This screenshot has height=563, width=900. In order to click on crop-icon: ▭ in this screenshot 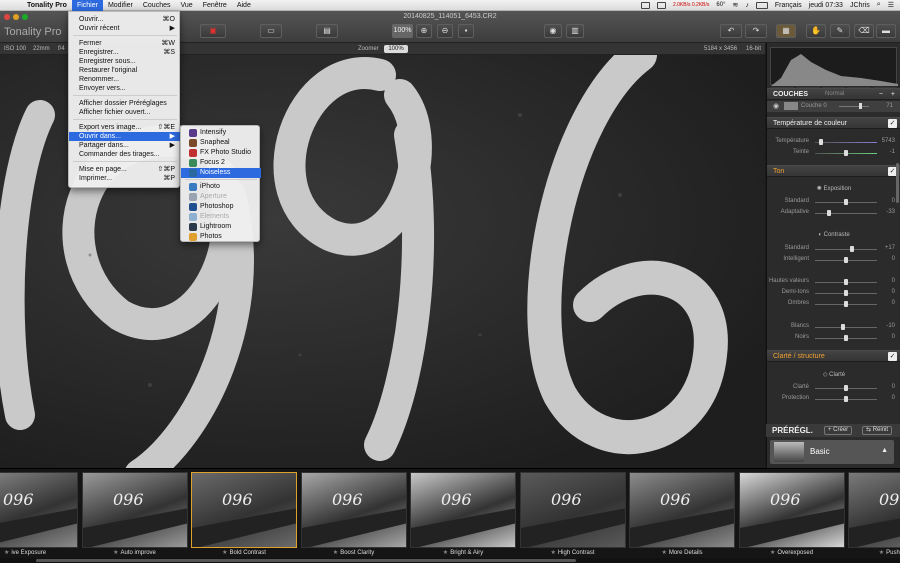, I will do `click(271, 31)`.